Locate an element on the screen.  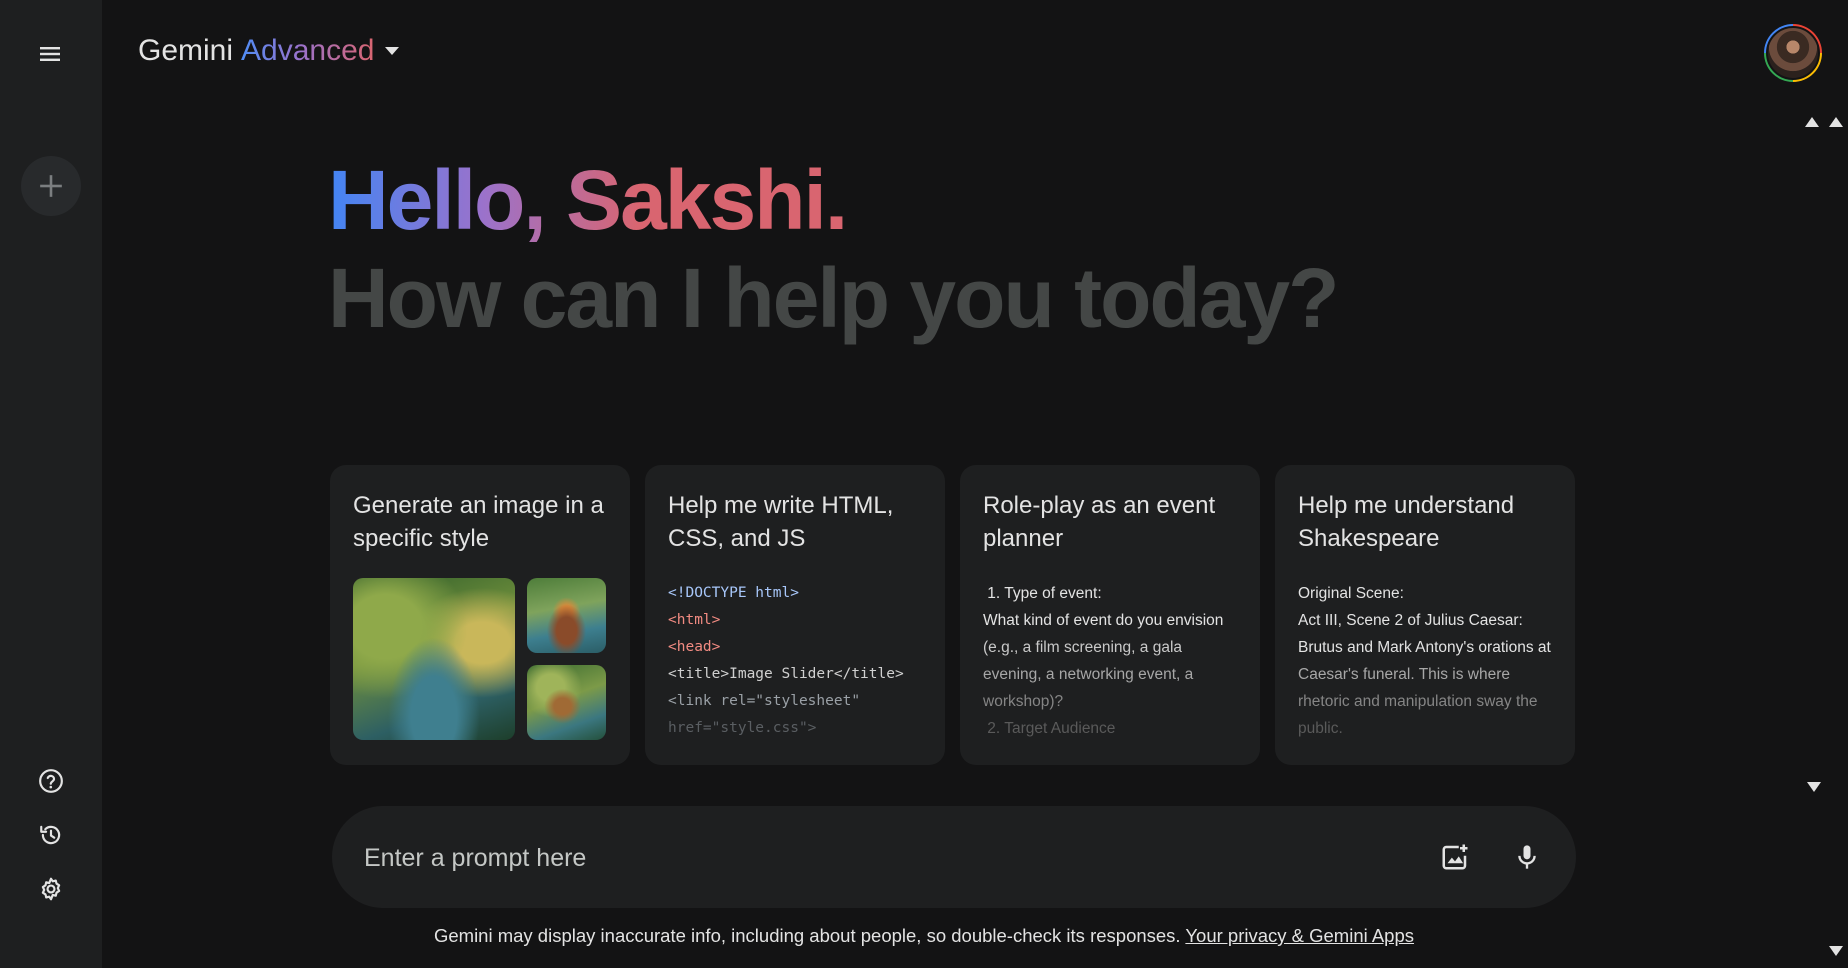
upload-image-button is located at coordinates (1455, 857).